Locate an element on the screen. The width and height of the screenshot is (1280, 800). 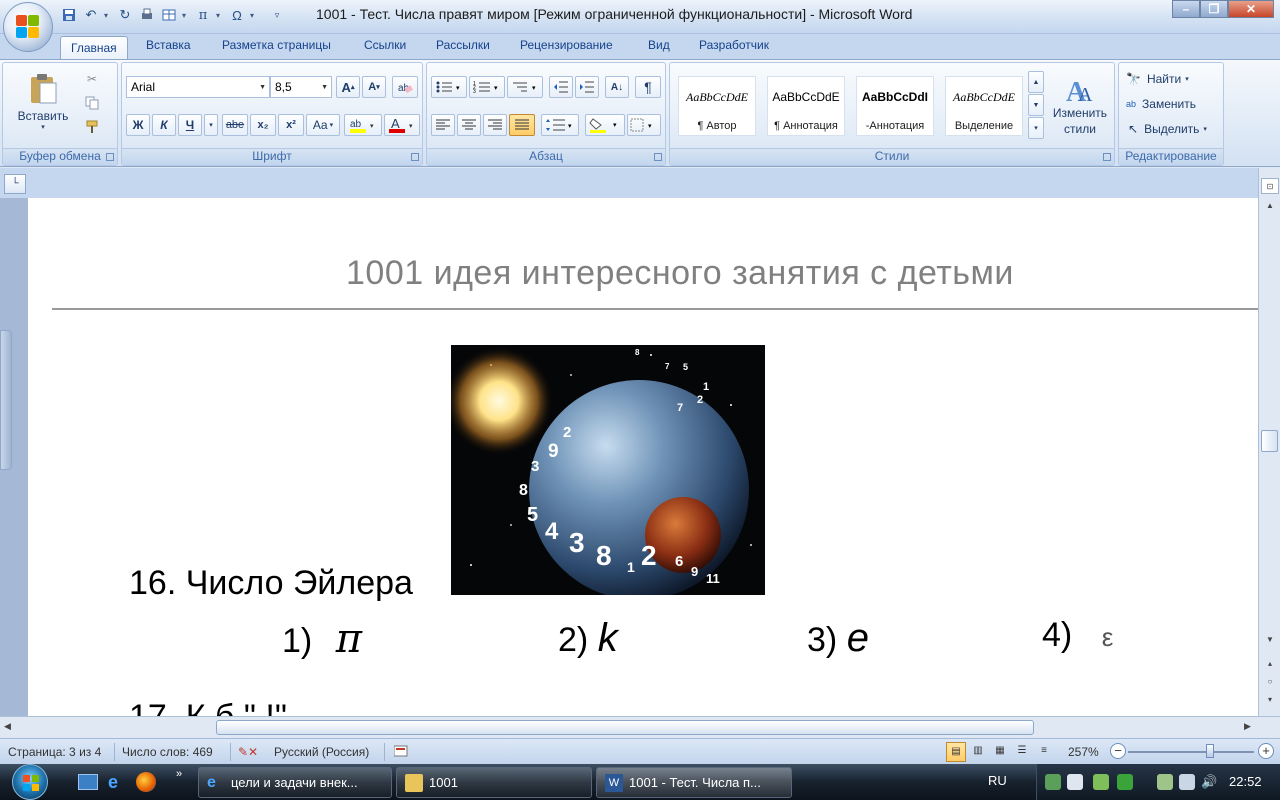
cut-icon: ✂ is located at coordinates (92, 79).